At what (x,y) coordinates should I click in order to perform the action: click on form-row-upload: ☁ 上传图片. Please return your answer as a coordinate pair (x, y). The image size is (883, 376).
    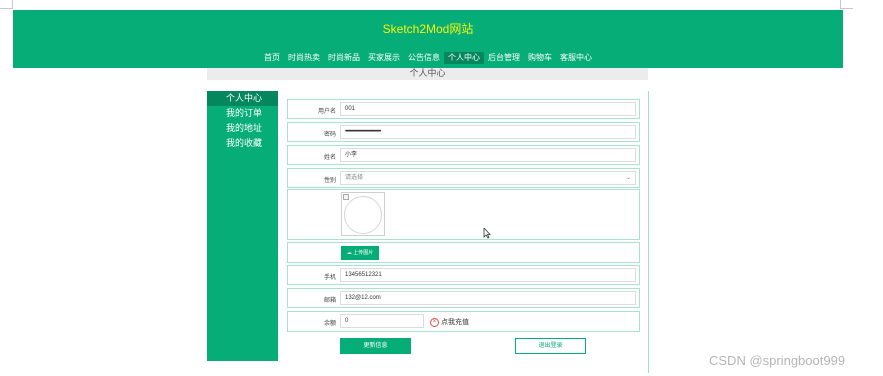
    Looking at the image, I should click on (463, 252).